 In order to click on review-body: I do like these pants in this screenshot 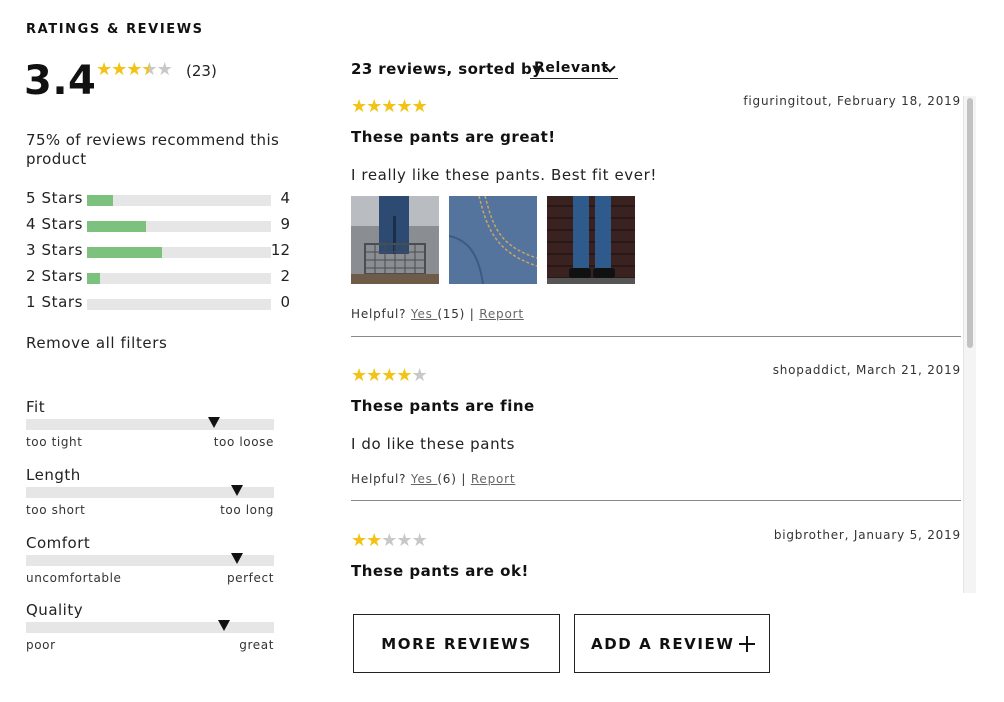, I will do `click(433, 444)`.